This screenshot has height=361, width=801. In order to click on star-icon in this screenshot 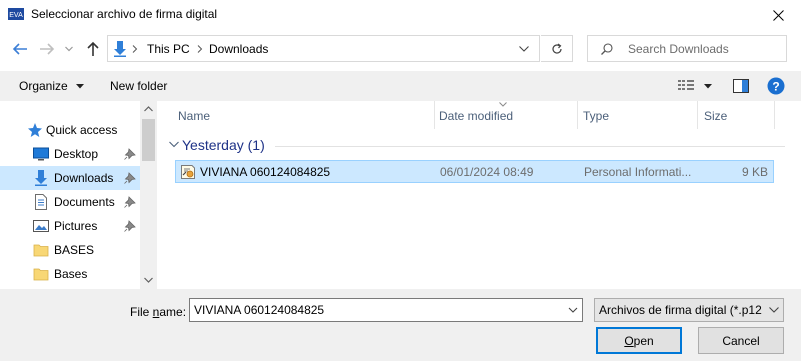, I will do `click(35, 130)`.